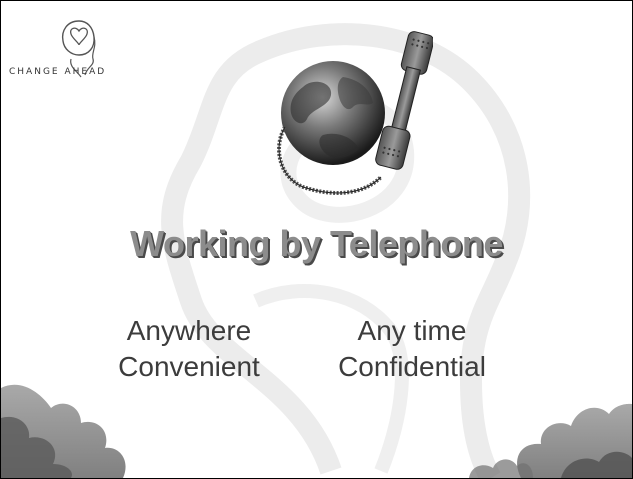 The height and width of the screenshot is (479, 633). Describe the element at coordinates (189, 330) in the screenshot. I see `feature-anywhere: Anywhere` at that location.